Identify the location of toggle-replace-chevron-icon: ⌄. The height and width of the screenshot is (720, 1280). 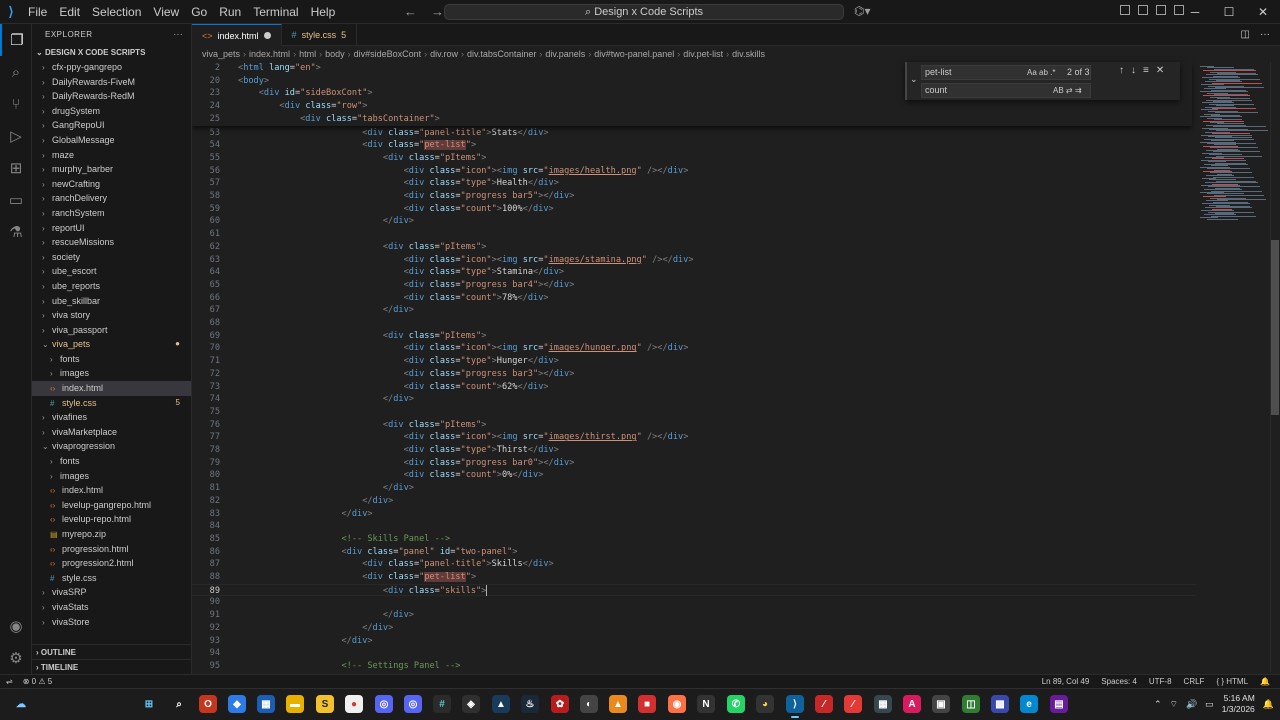
(914, 79).